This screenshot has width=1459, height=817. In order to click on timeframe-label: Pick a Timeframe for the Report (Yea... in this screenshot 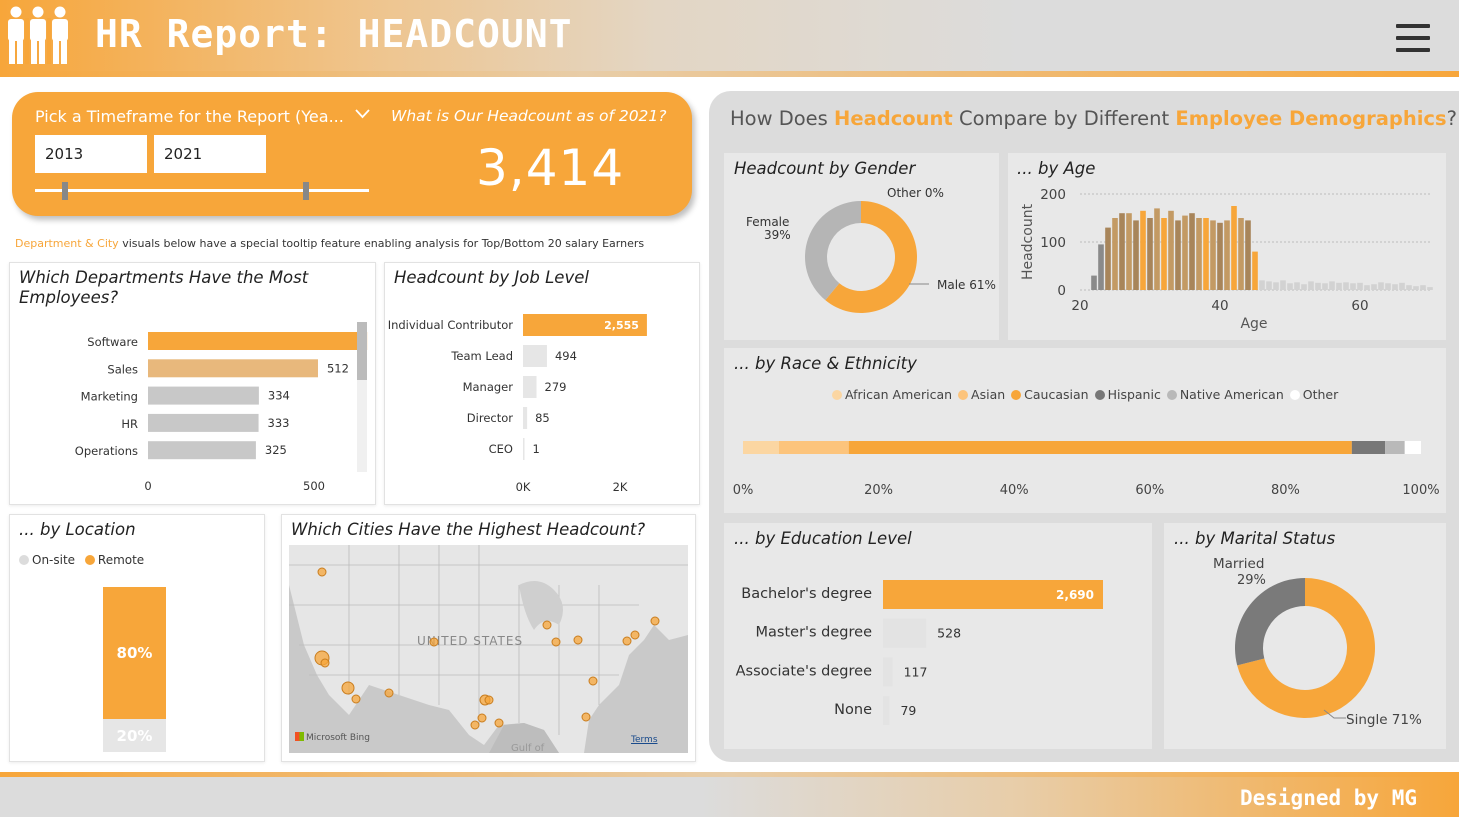, I will do `click(189, 116)`.